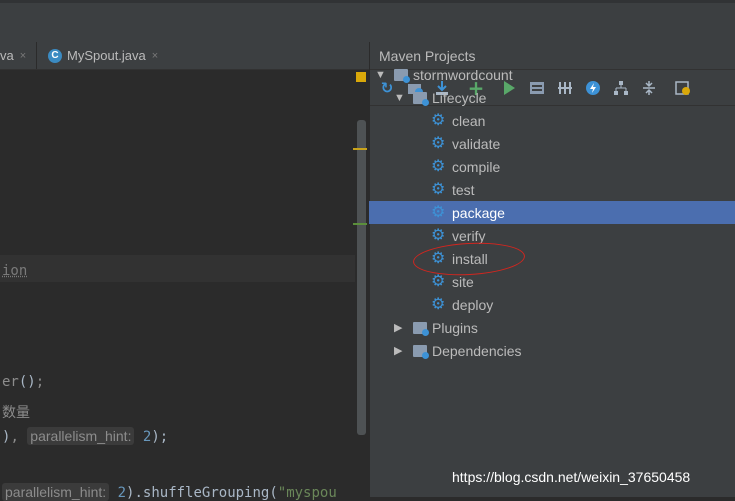 Image resolution: width=735 pixels, height=501 pixels. Describe the element at coordinates (552, 212) in the screenshot. I see `goal-package: ⚙ package` at that location.